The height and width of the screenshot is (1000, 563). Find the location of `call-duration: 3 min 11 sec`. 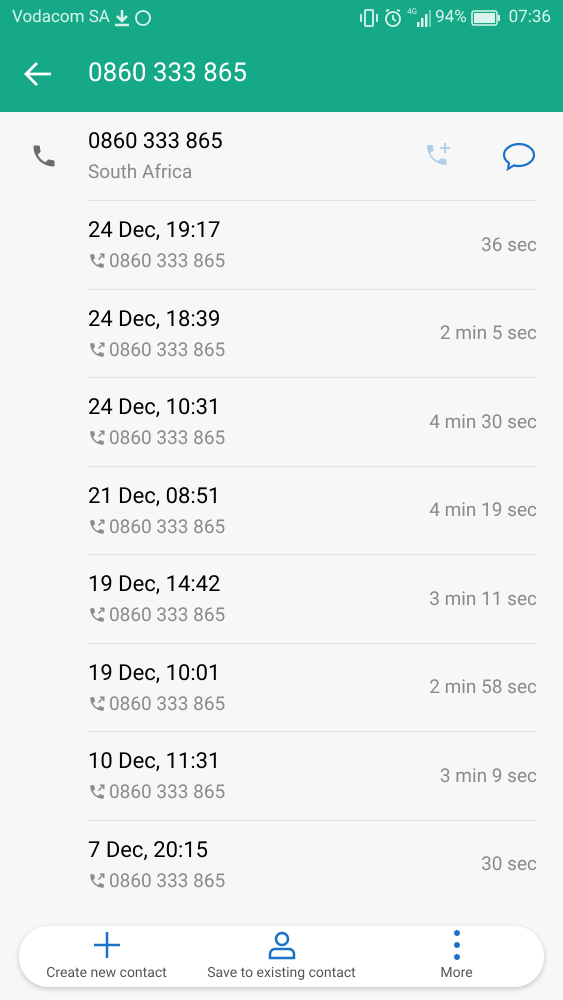

call-duration: 3 min 11 sec is located at coordinates (483, 599).